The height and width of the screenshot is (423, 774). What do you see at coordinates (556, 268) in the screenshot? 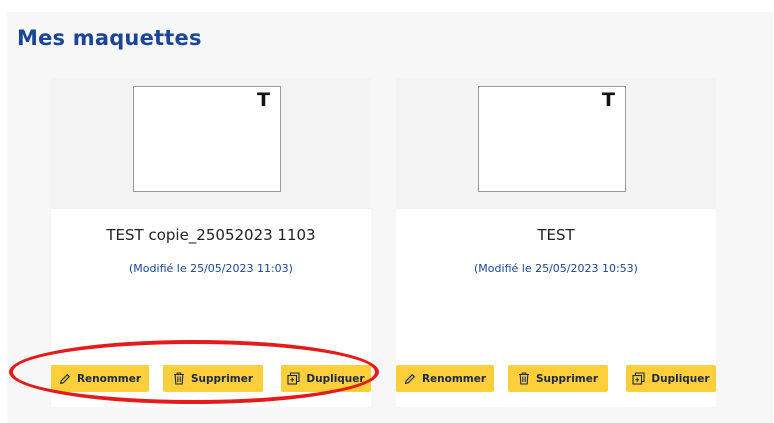
I see `mockup-modified-date: (Modifié le 25/05/2023 10:53)` at bounding box center [556, 268].